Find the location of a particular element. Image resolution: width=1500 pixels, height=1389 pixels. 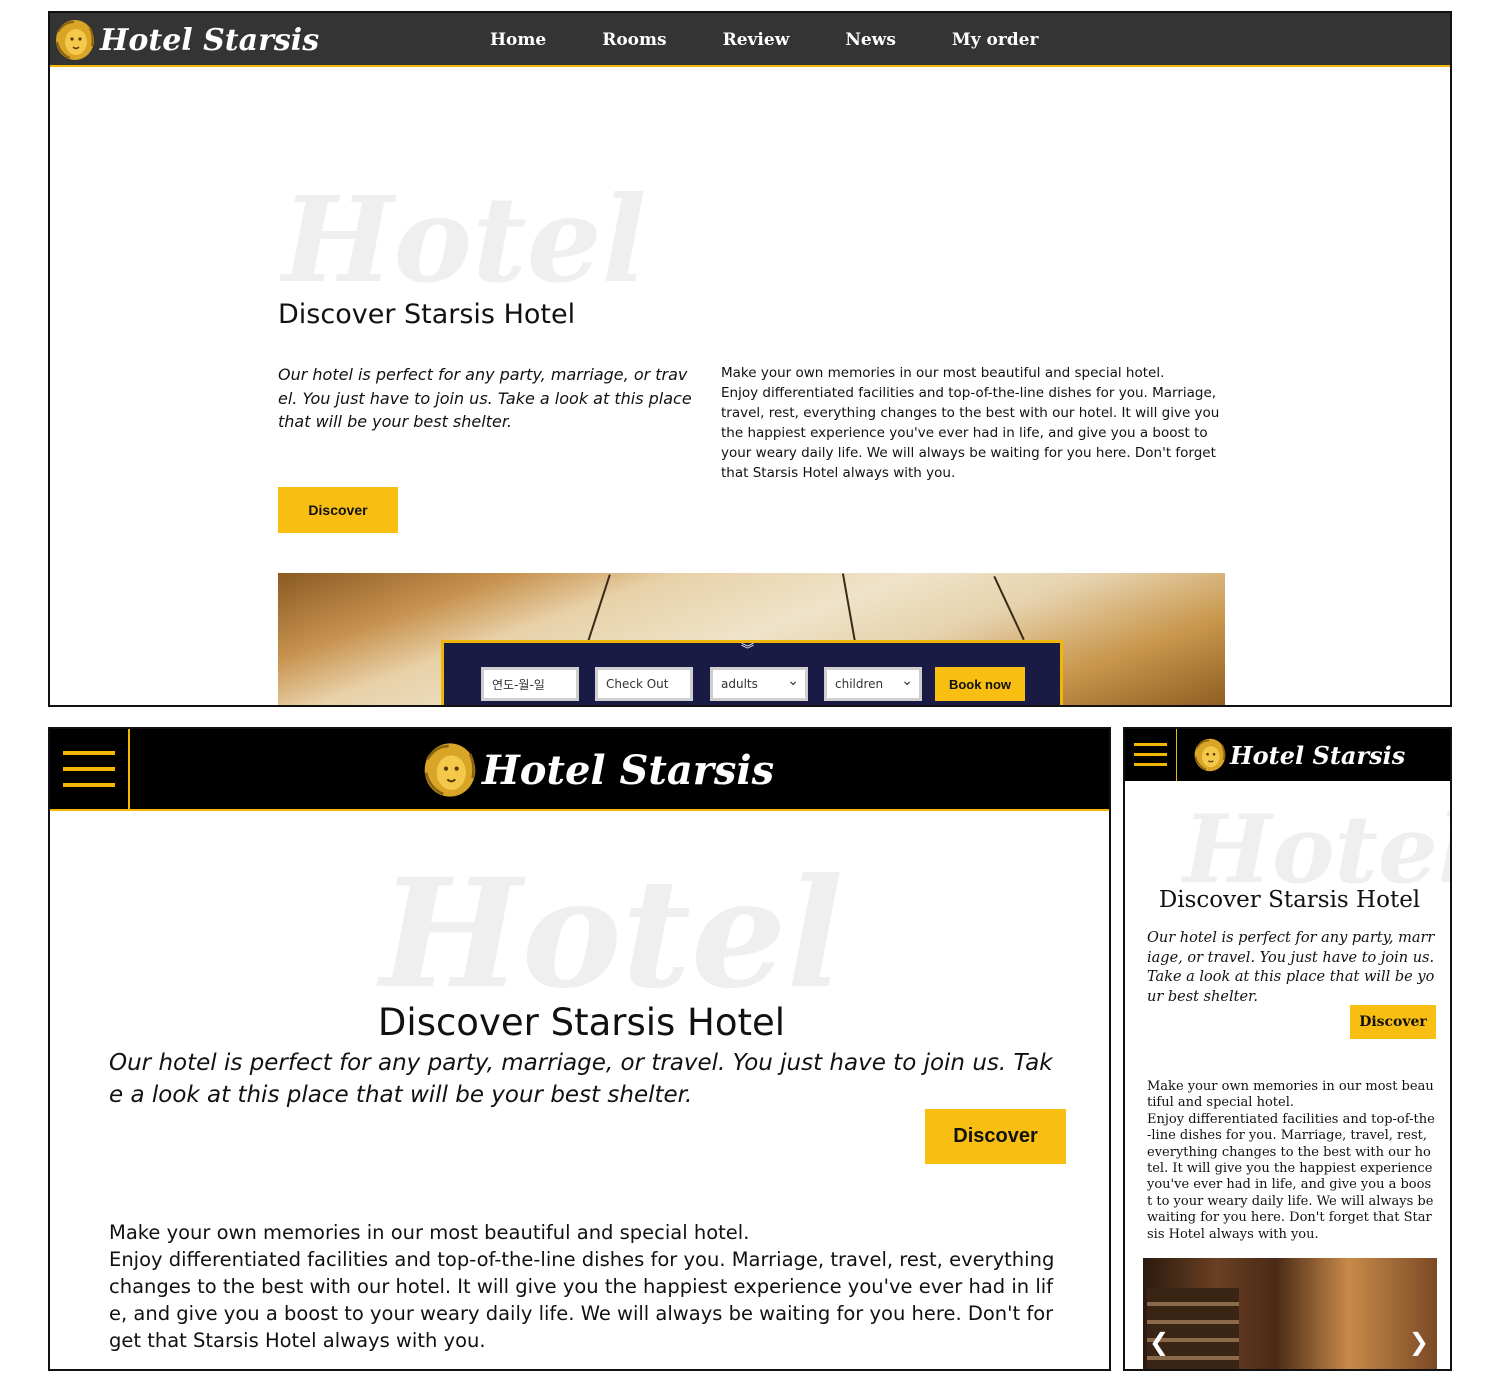

book-now-button: Book now is located at coordinates (980, 684).